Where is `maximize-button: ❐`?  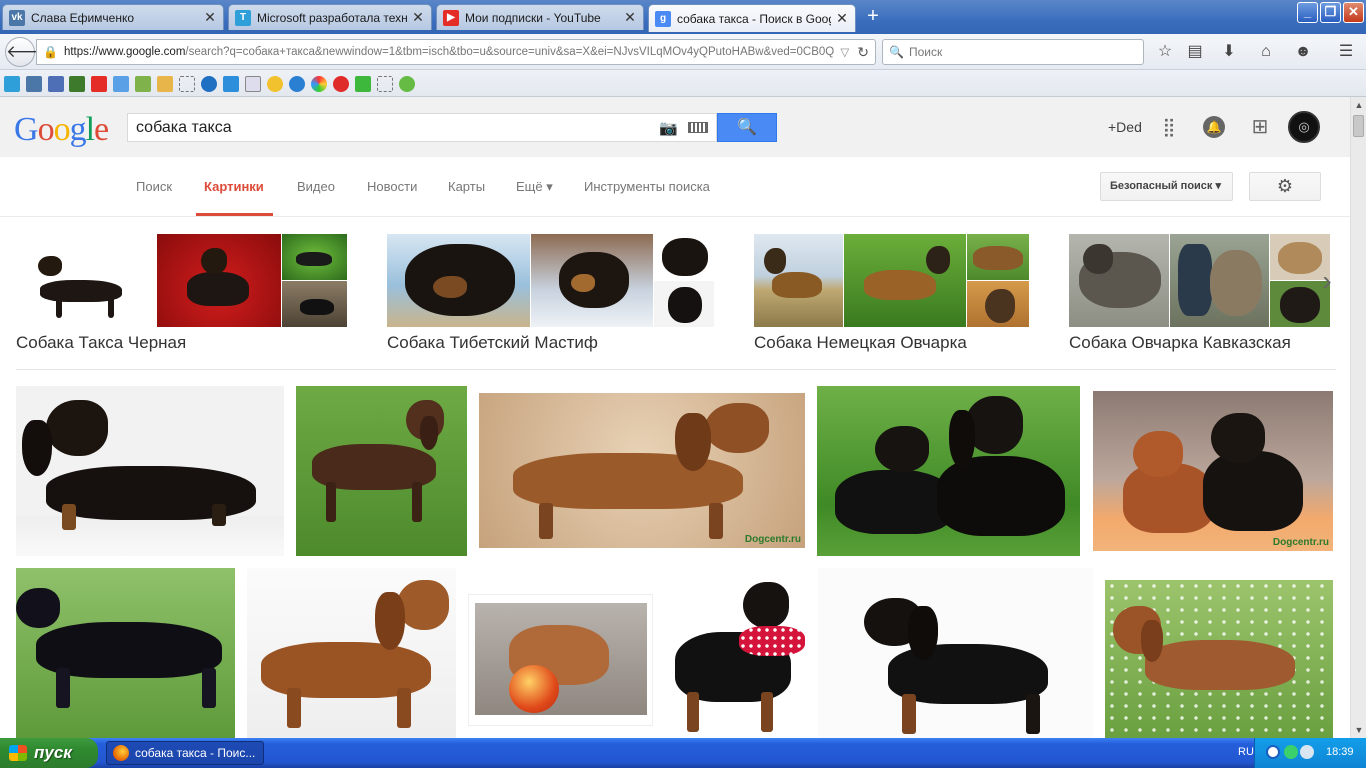
maximize-button: ❐ is located at coordinates (1330, 12).